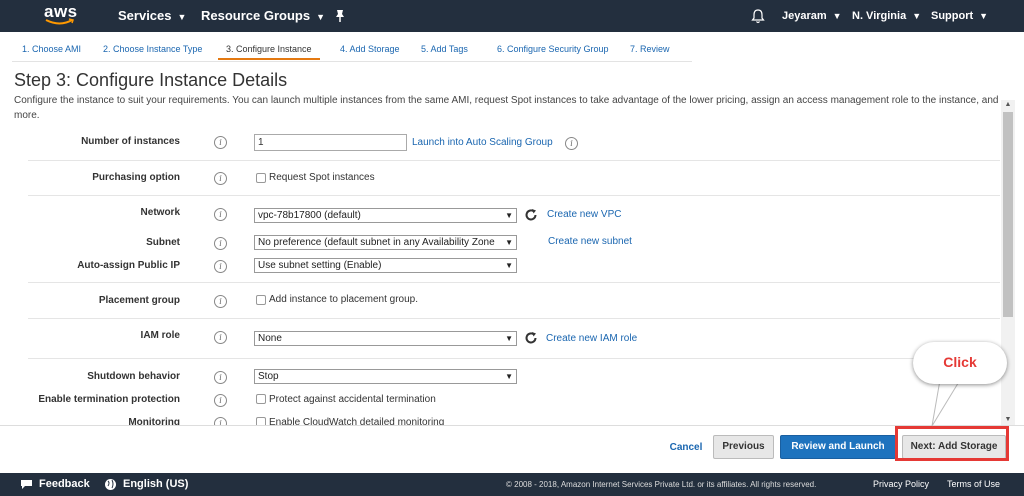 The width and height of the screenshot is (1024, 496). I want to click on cancel-button: Cancel, so click(686, 449).